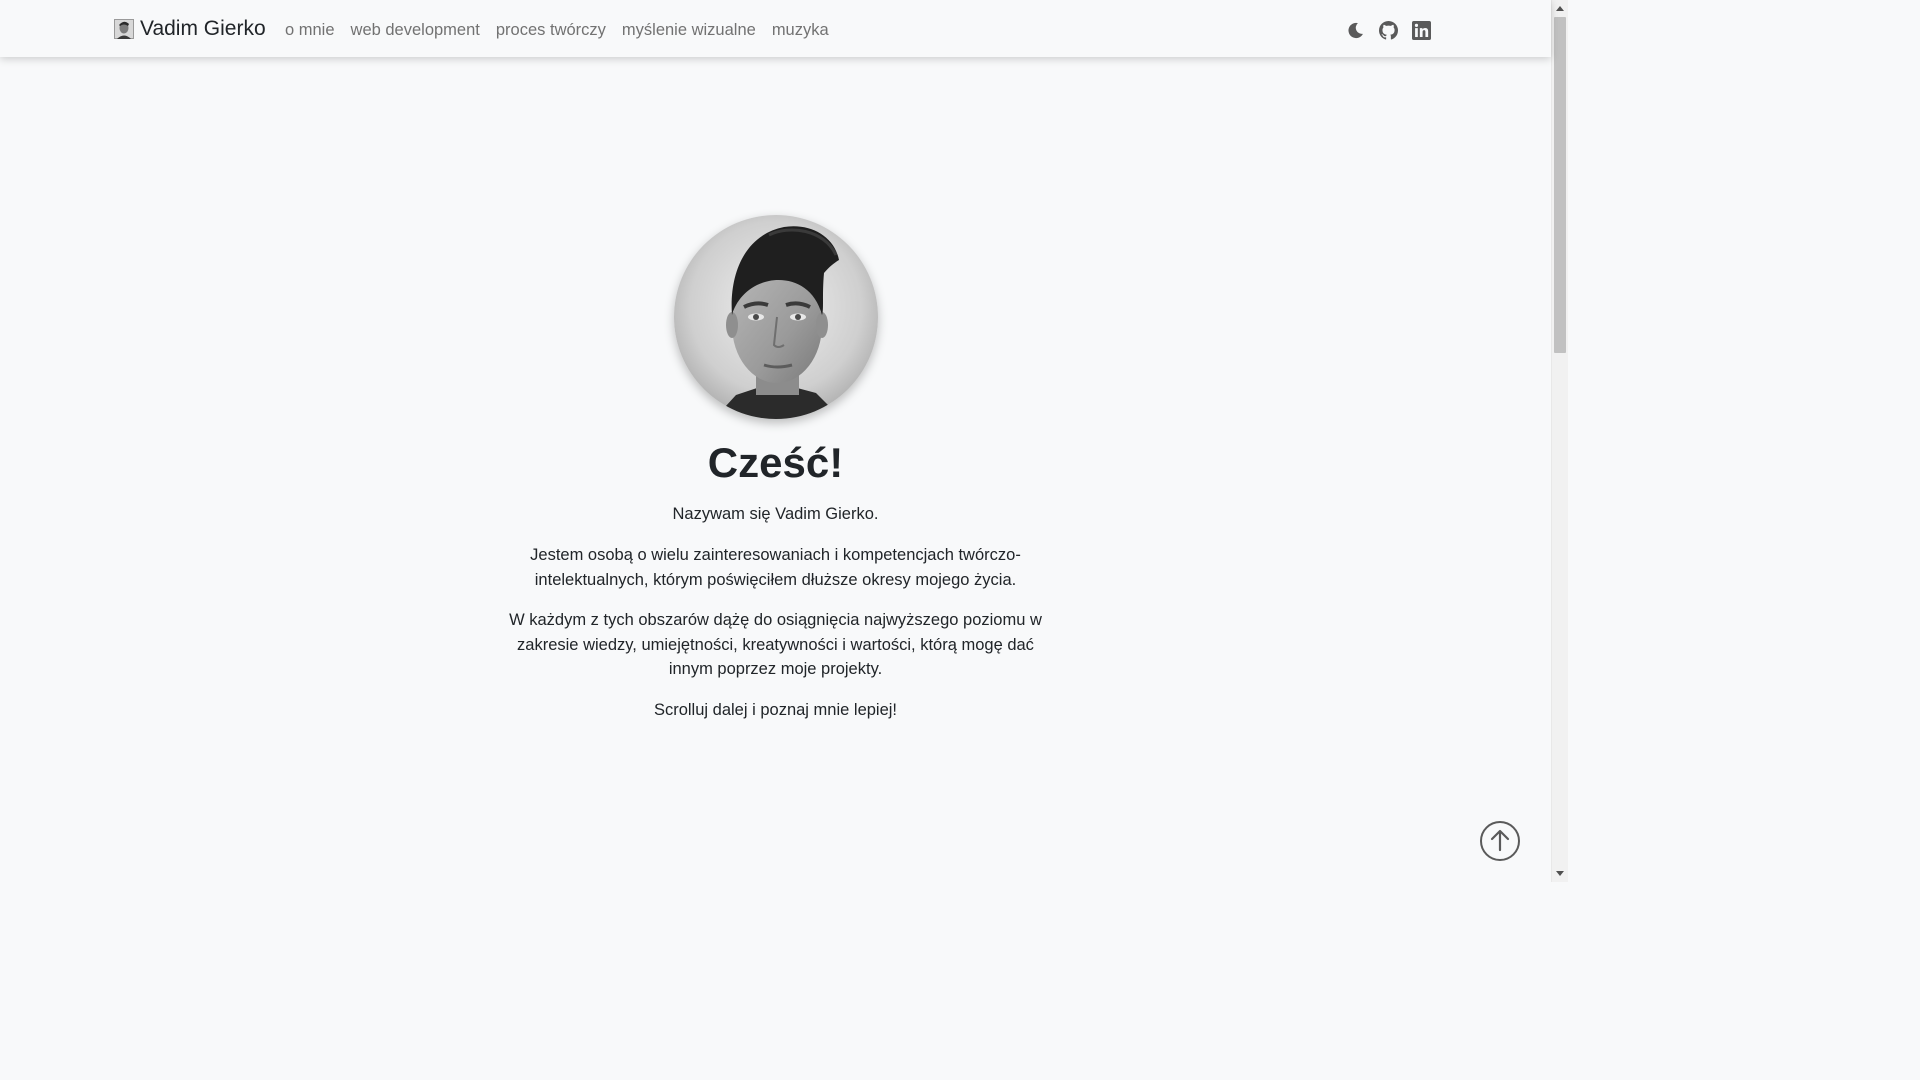 This screenshot has height=1080, width=1920. I want to click on arrow-up-icon, so click(1500, 840).